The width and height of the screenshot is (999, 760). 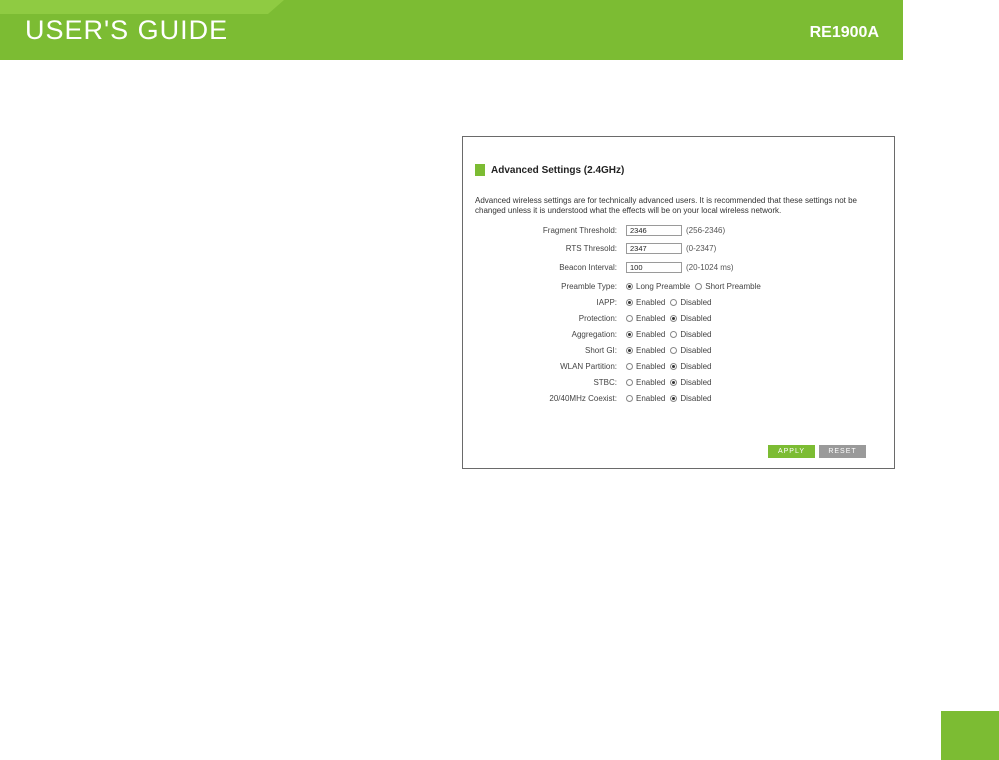 I want to click on iapp-row: IAPP: Enabled Disabled, so click(x=678, y=302).